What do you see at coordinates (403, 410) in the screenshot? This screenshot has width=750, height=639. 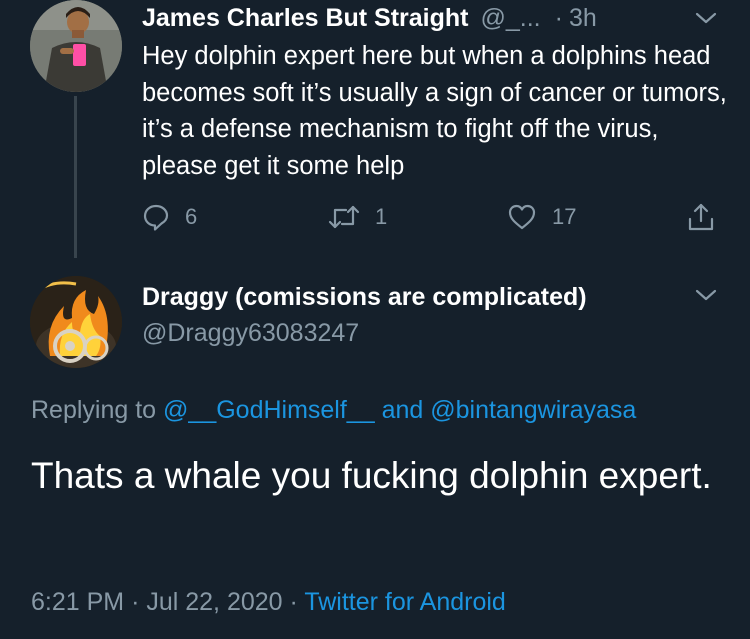 I see `mention-conjunction: and` at bounding box center [403, 410].